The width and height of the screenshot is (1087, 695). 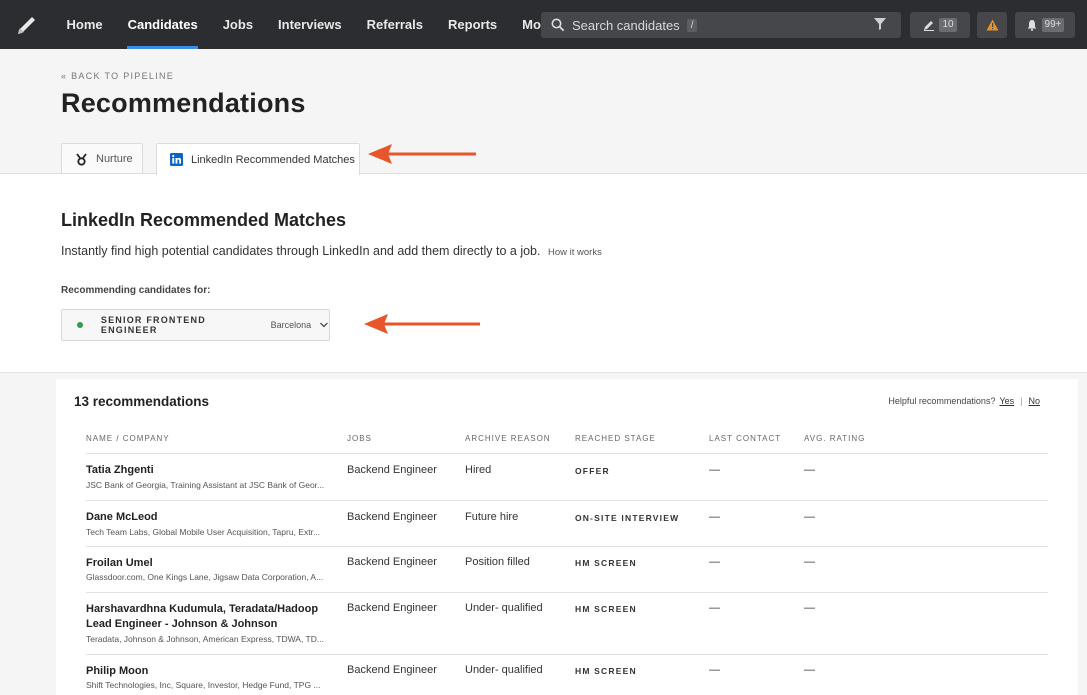 I want to click on tab-linkedin-matches: LinkedIn Recommended Matches, so click(x=258, y=159).